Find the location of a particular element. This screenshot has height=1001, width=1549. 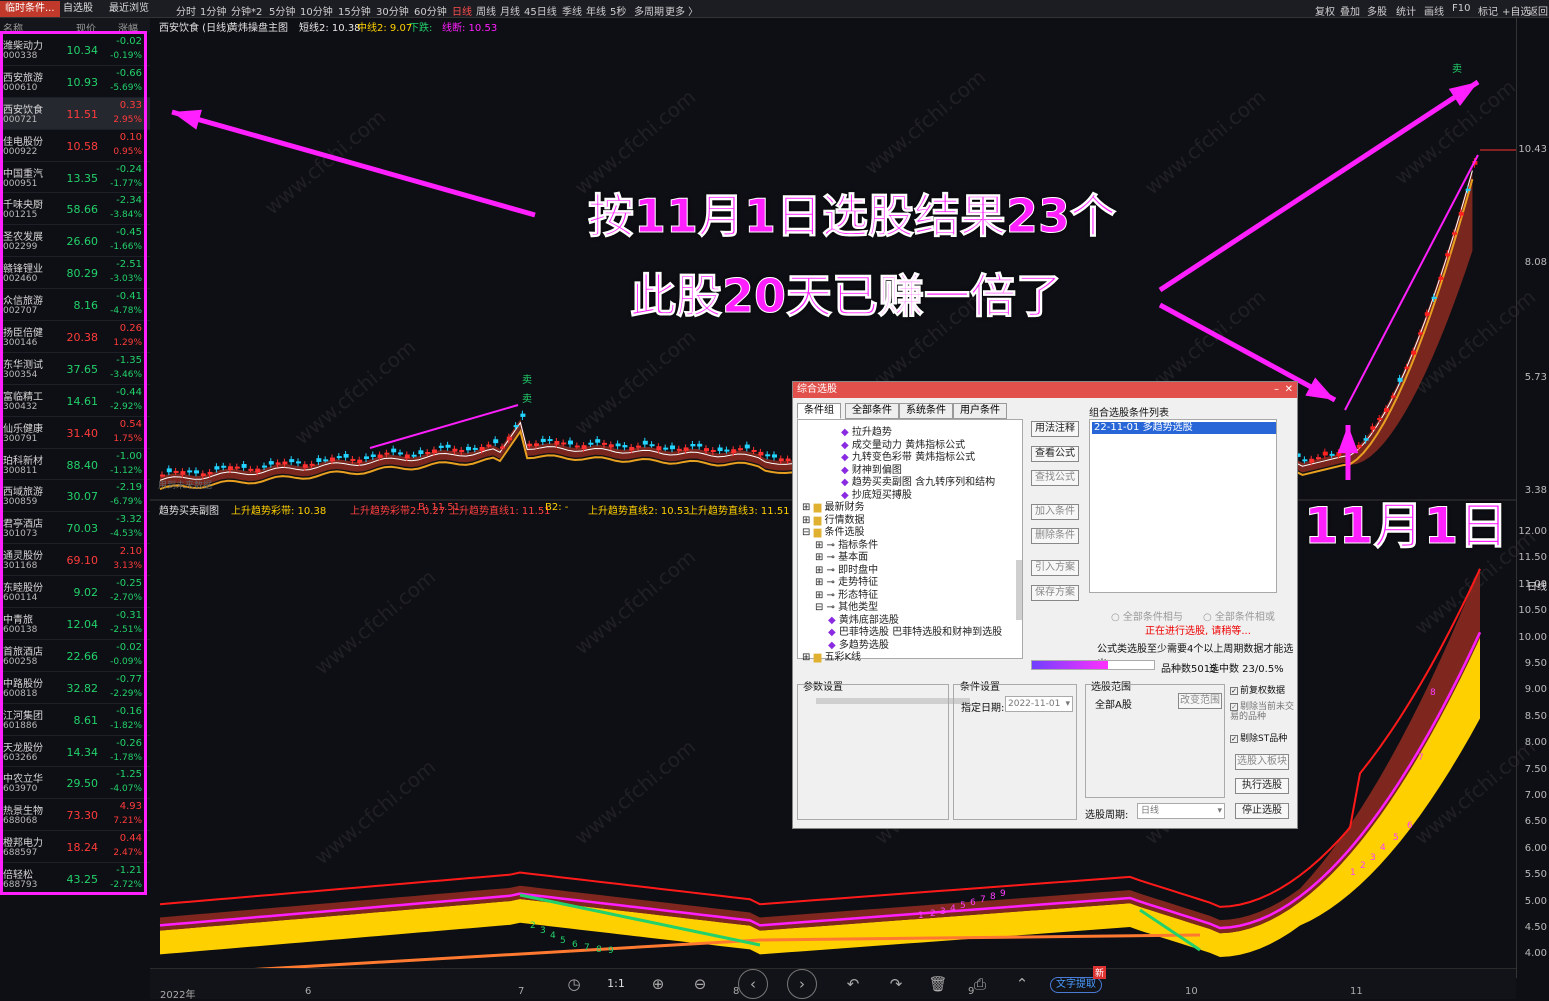

toolbar-item: 多股 is located at coordinates (1377, 10).